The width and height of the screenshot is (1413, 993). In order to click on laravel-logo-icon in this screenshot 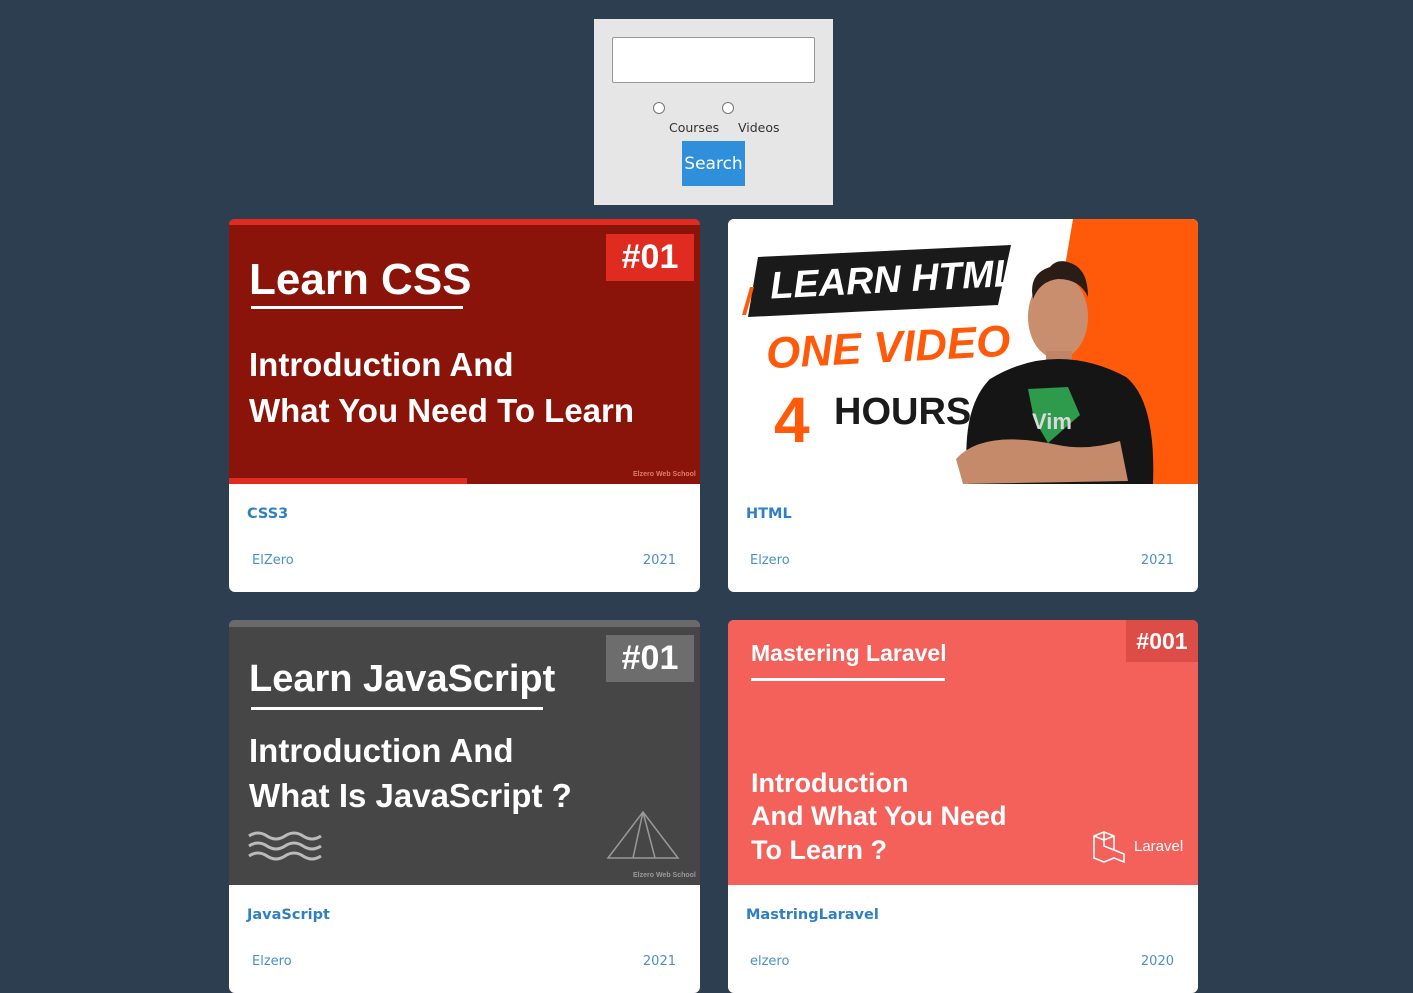, I will do `click(1109, 847)`.